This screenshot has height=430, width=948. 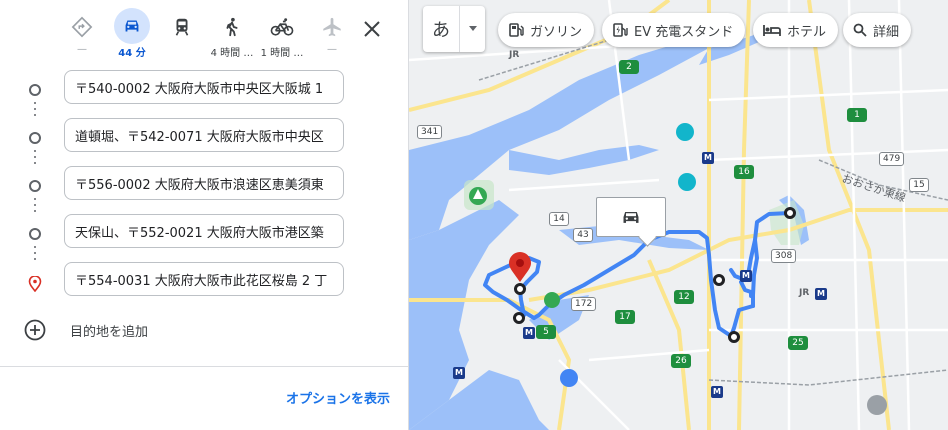 I want to click on route-shield: 17, so click(x=625, y=317).